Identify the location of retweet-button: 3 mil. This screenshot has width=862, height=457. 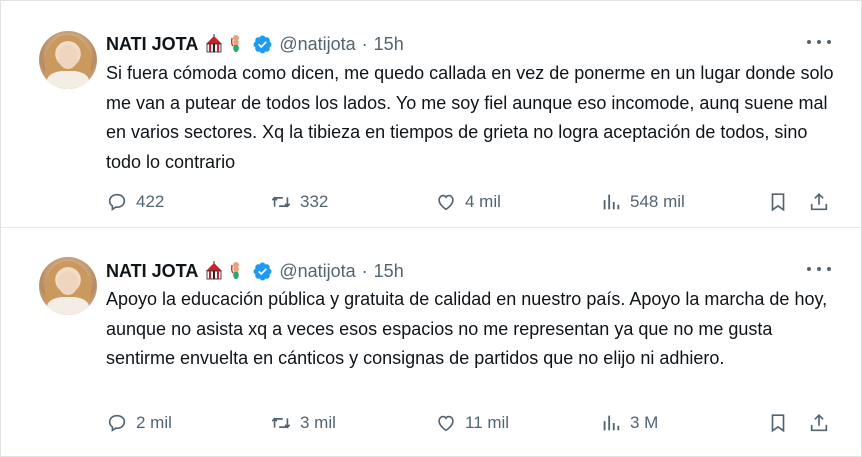
(303, 423).